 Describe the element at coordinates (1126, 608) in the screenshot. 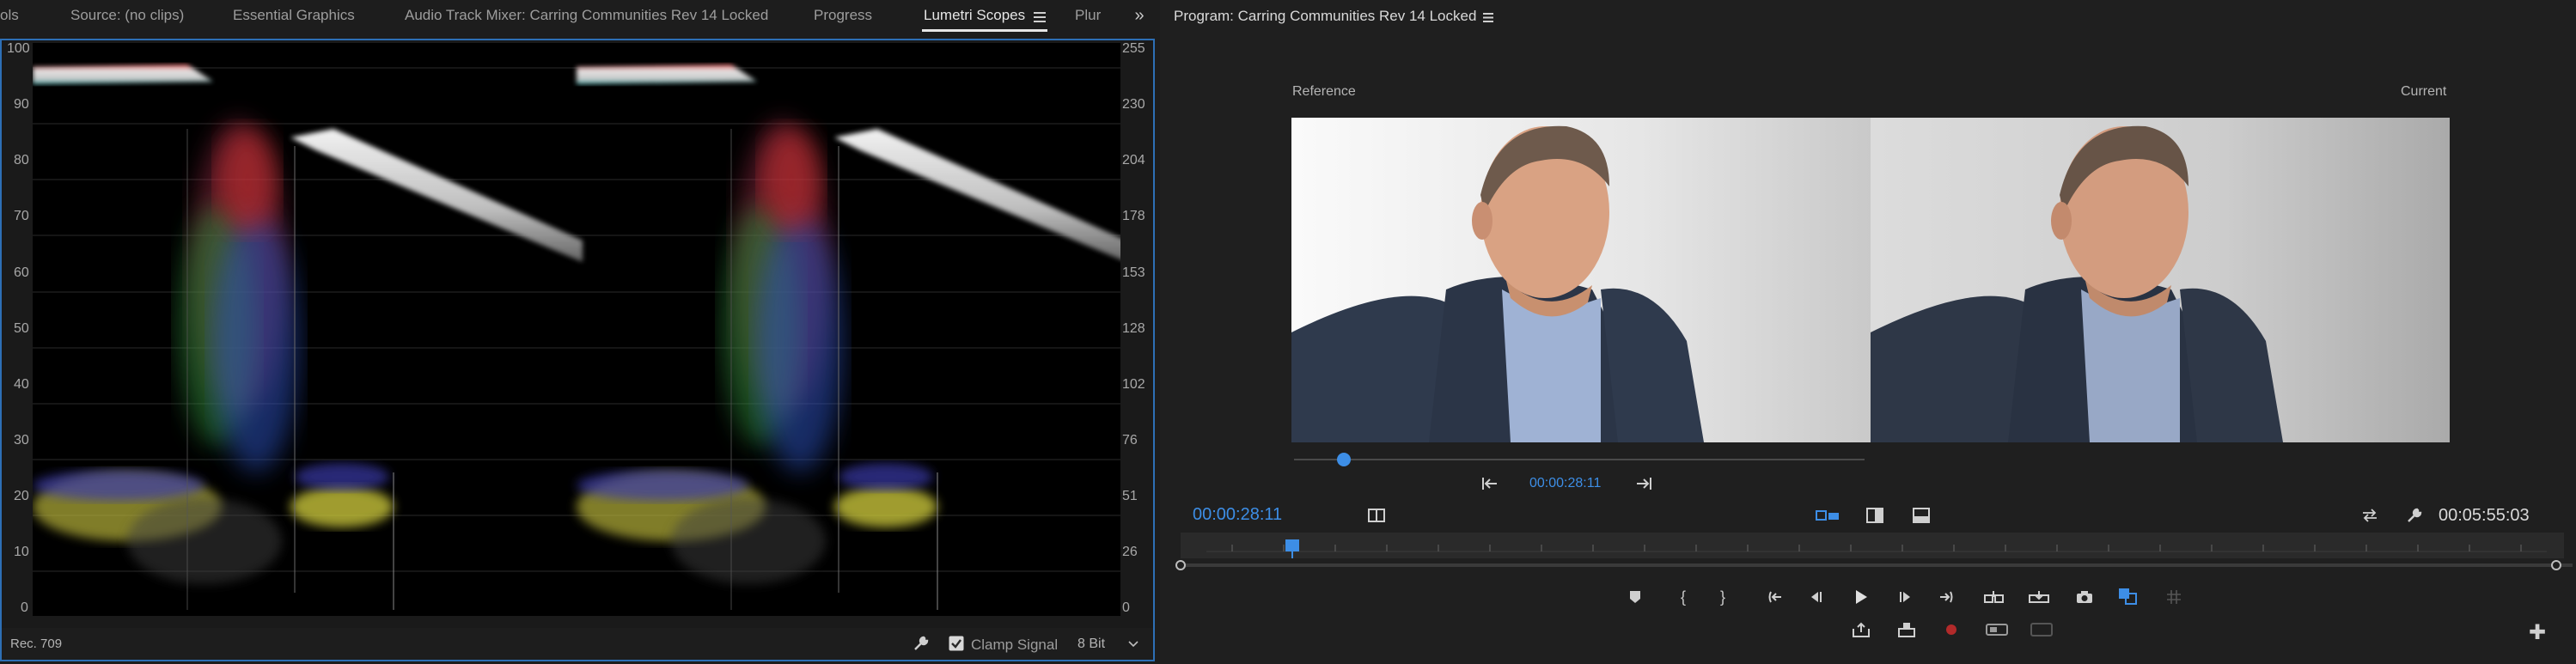

I see `right-tick: 0` at that location.